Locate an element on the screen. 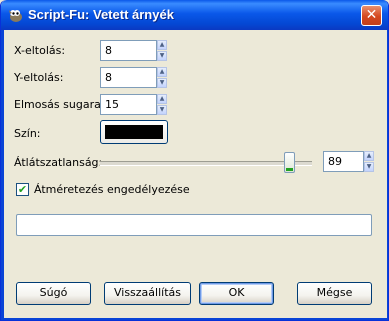 This screenshot has width=389, height=321. opacity-slider-track is located at coordinates (206, 163).